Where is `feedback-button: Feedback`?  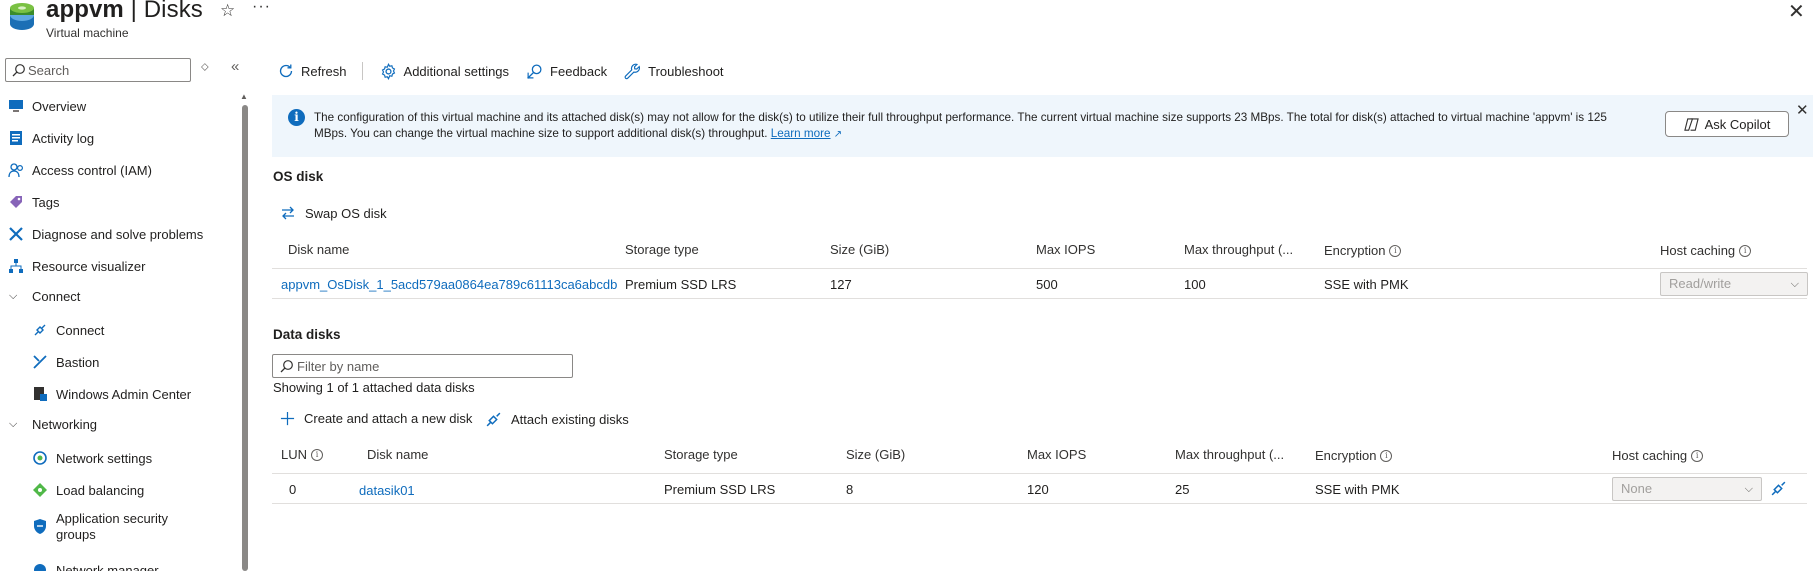
feedback-button: Feedback is located at coordinates (566, 71).